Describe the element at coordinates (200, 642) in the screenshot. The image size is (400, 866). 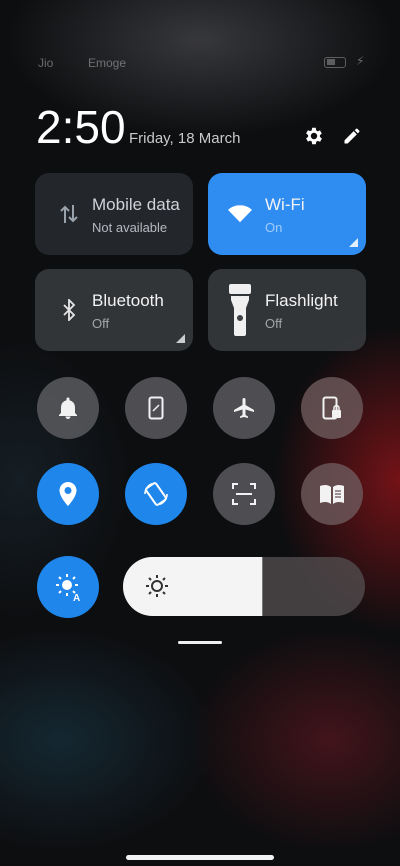
I see `panel-drag-handle` at that location.